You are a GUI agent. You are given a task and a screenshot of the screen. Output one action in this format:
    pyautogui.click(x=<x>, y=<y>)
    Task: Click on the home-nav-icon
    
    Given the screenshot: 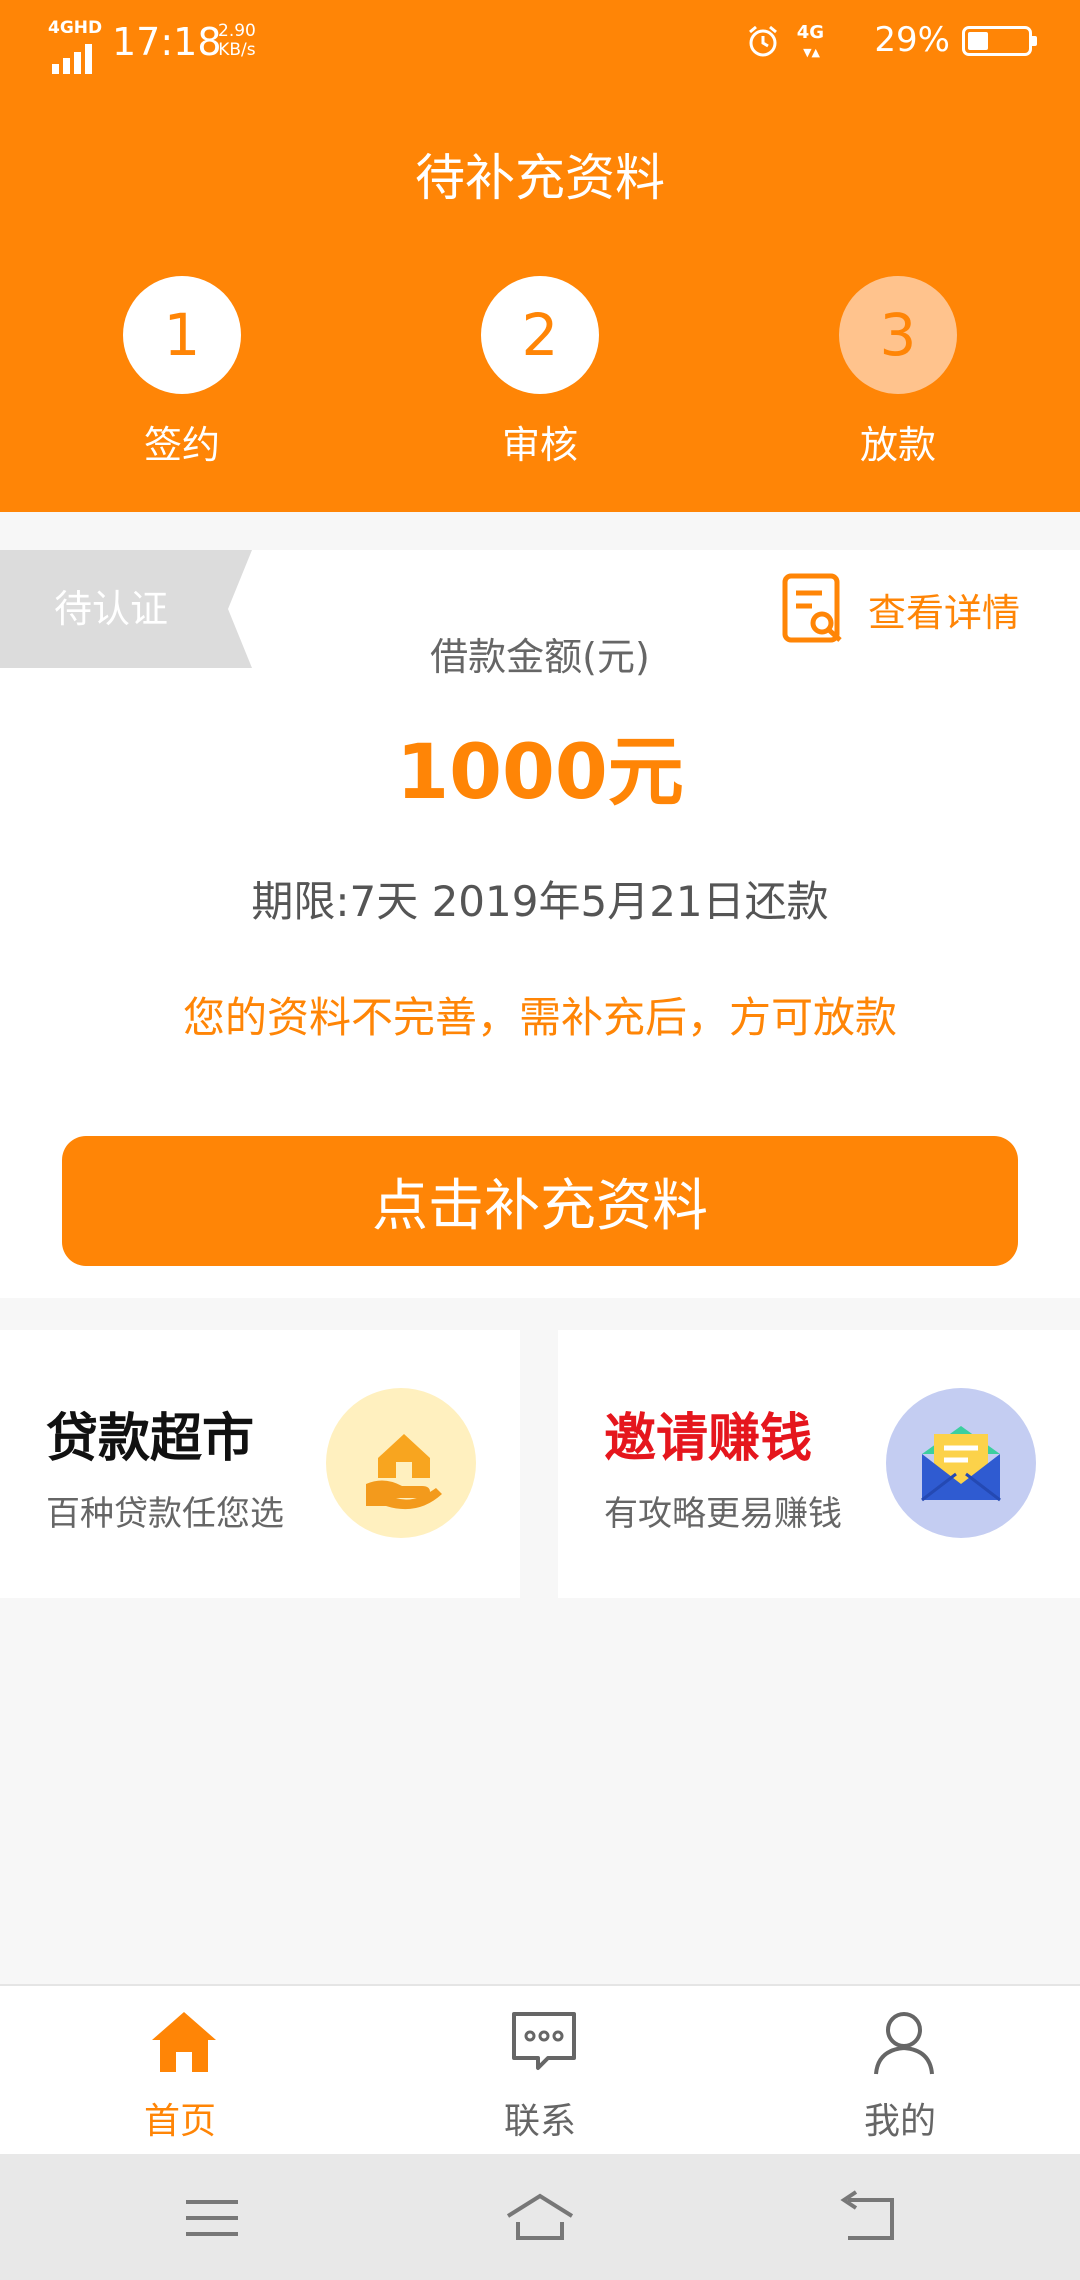 What is the action you would take?
    pyautogui.click(x=540, y=2218)
    